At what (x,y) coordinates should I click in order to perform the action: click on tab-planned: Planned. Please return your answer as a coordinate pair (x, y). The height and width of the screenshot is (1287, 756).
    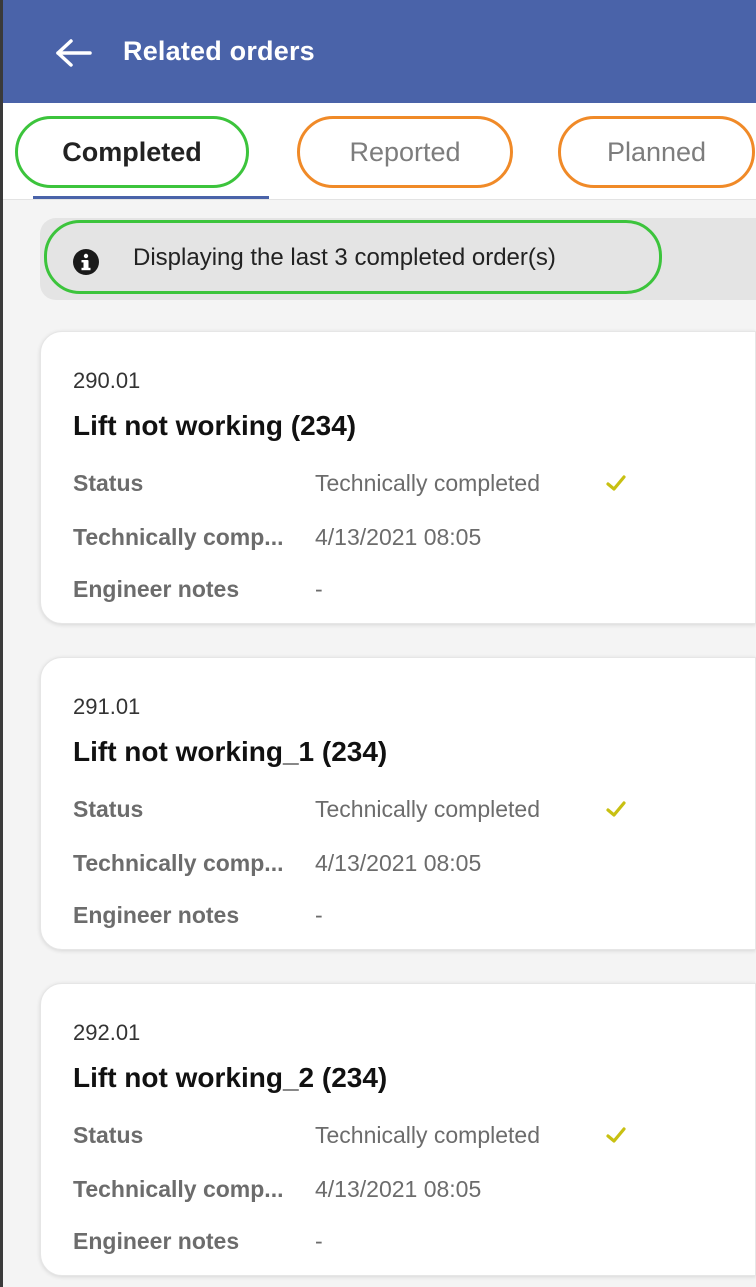
    Looking at the image, I should click on (656, 152).